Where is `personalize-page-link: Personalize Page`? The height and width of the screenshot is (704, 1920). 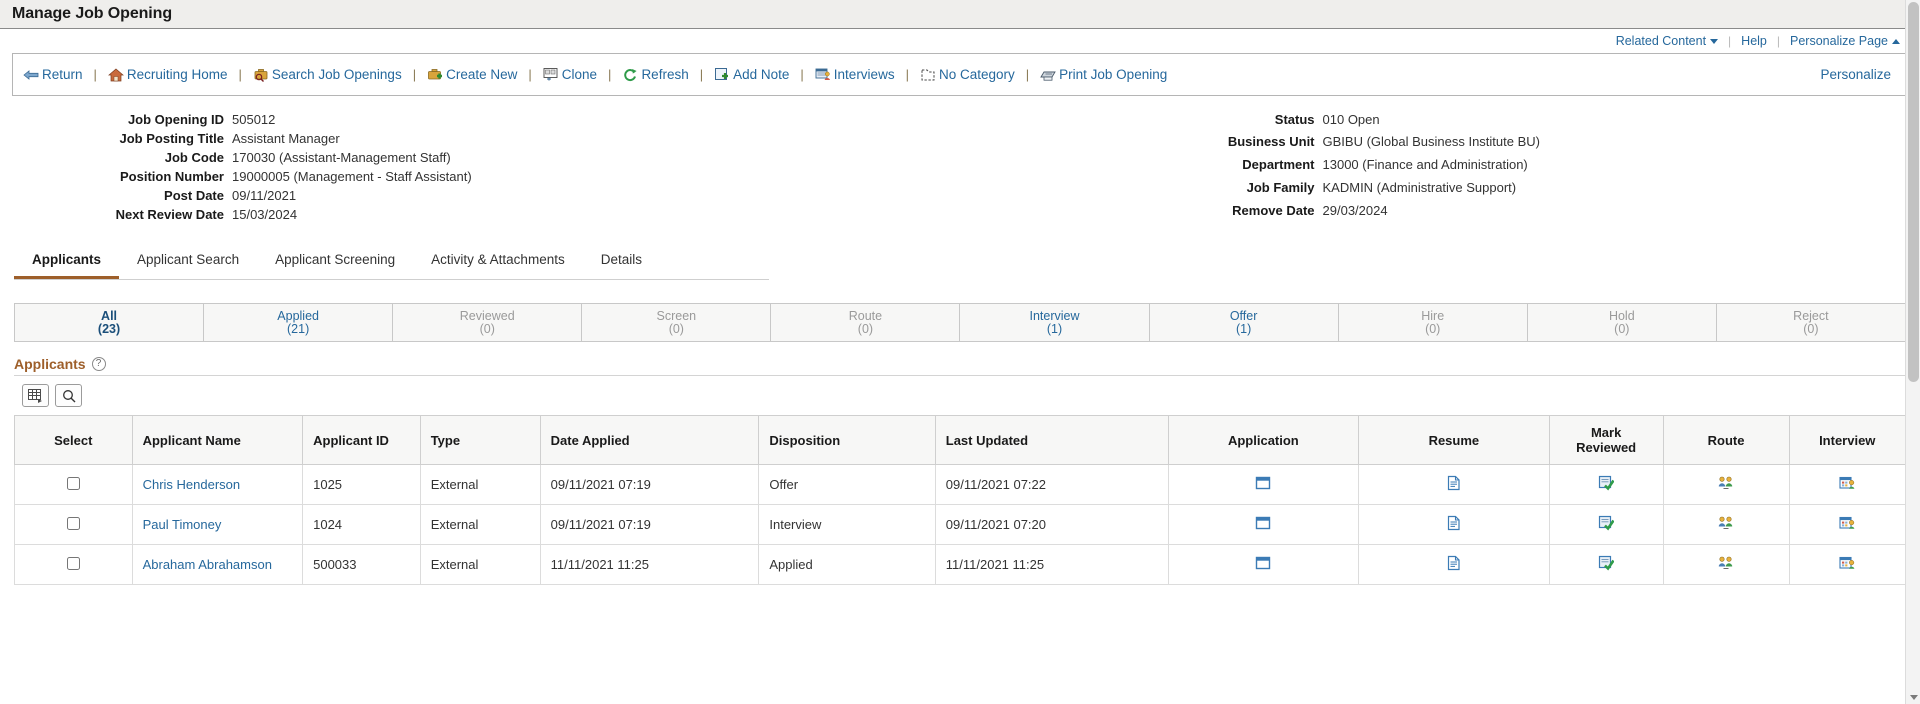 personalize-page-link: Personalize Page is located at coordinates (1845, 41).